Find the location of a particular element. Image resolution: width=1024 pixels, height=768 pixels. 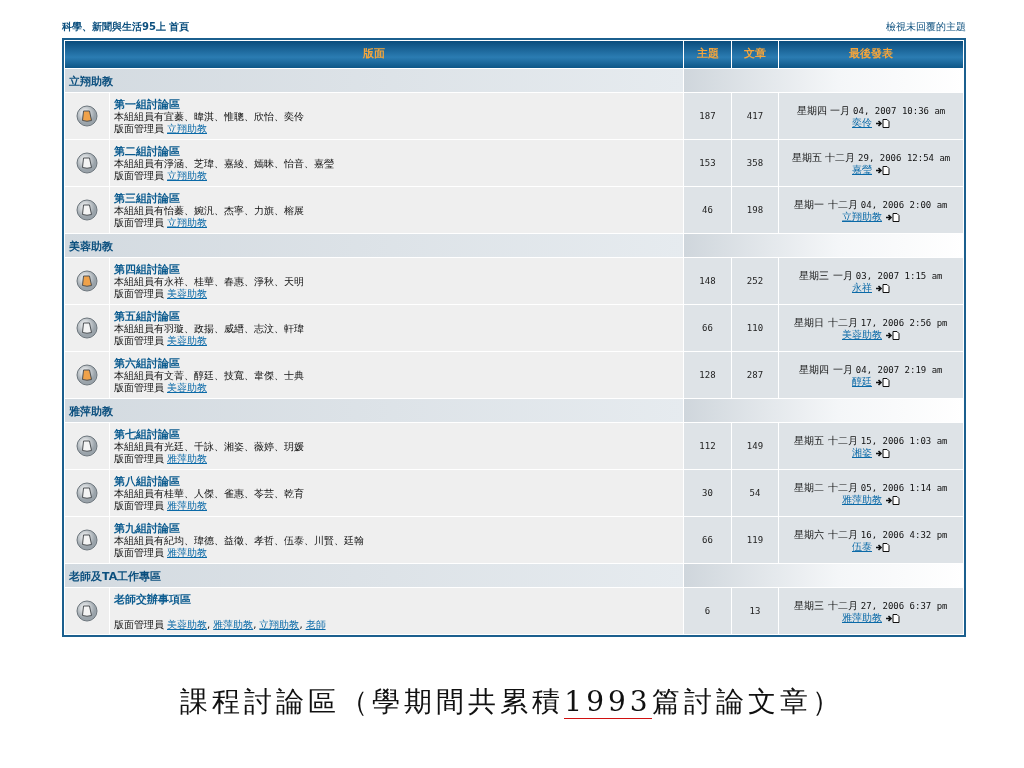

last-post-date: 星期三 一月 03, 2007 1:15 am is located at coordinates (871, 276).